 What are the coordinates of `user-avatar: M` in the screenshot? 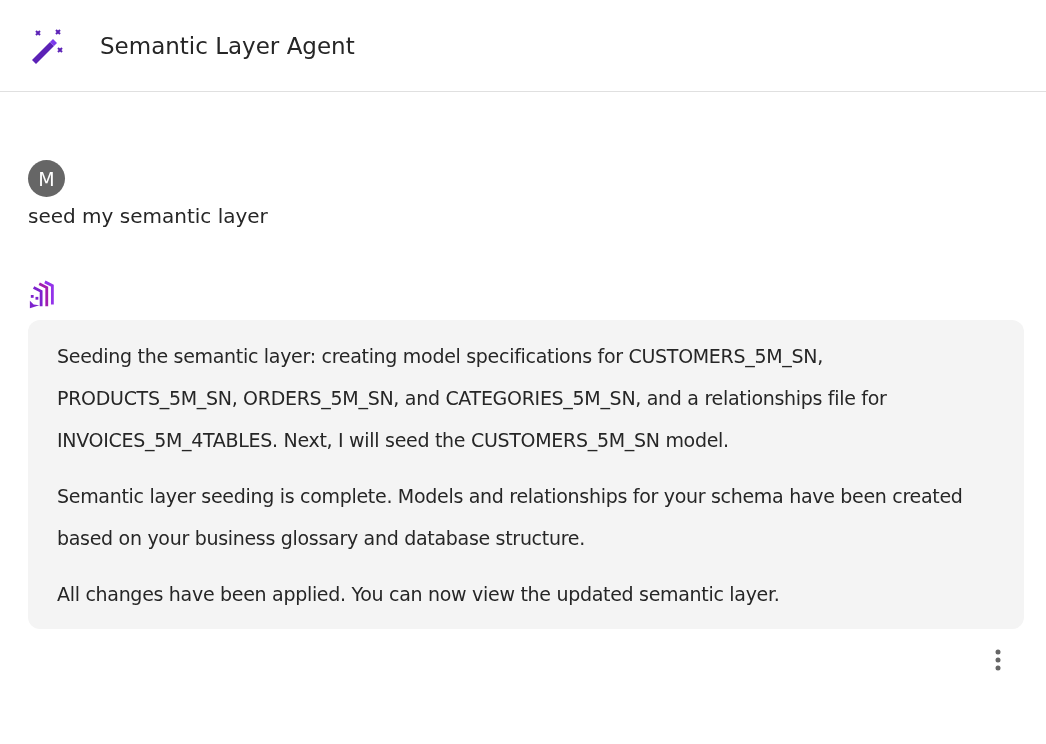 It's located at (46, 178).